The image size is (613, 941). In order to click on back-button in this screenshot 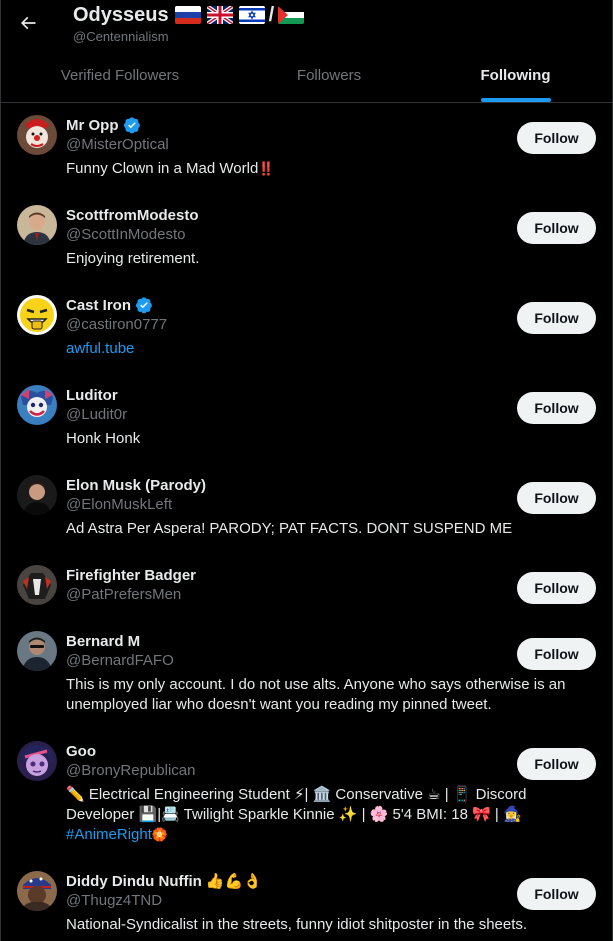, I will do `click(28, 23)`.